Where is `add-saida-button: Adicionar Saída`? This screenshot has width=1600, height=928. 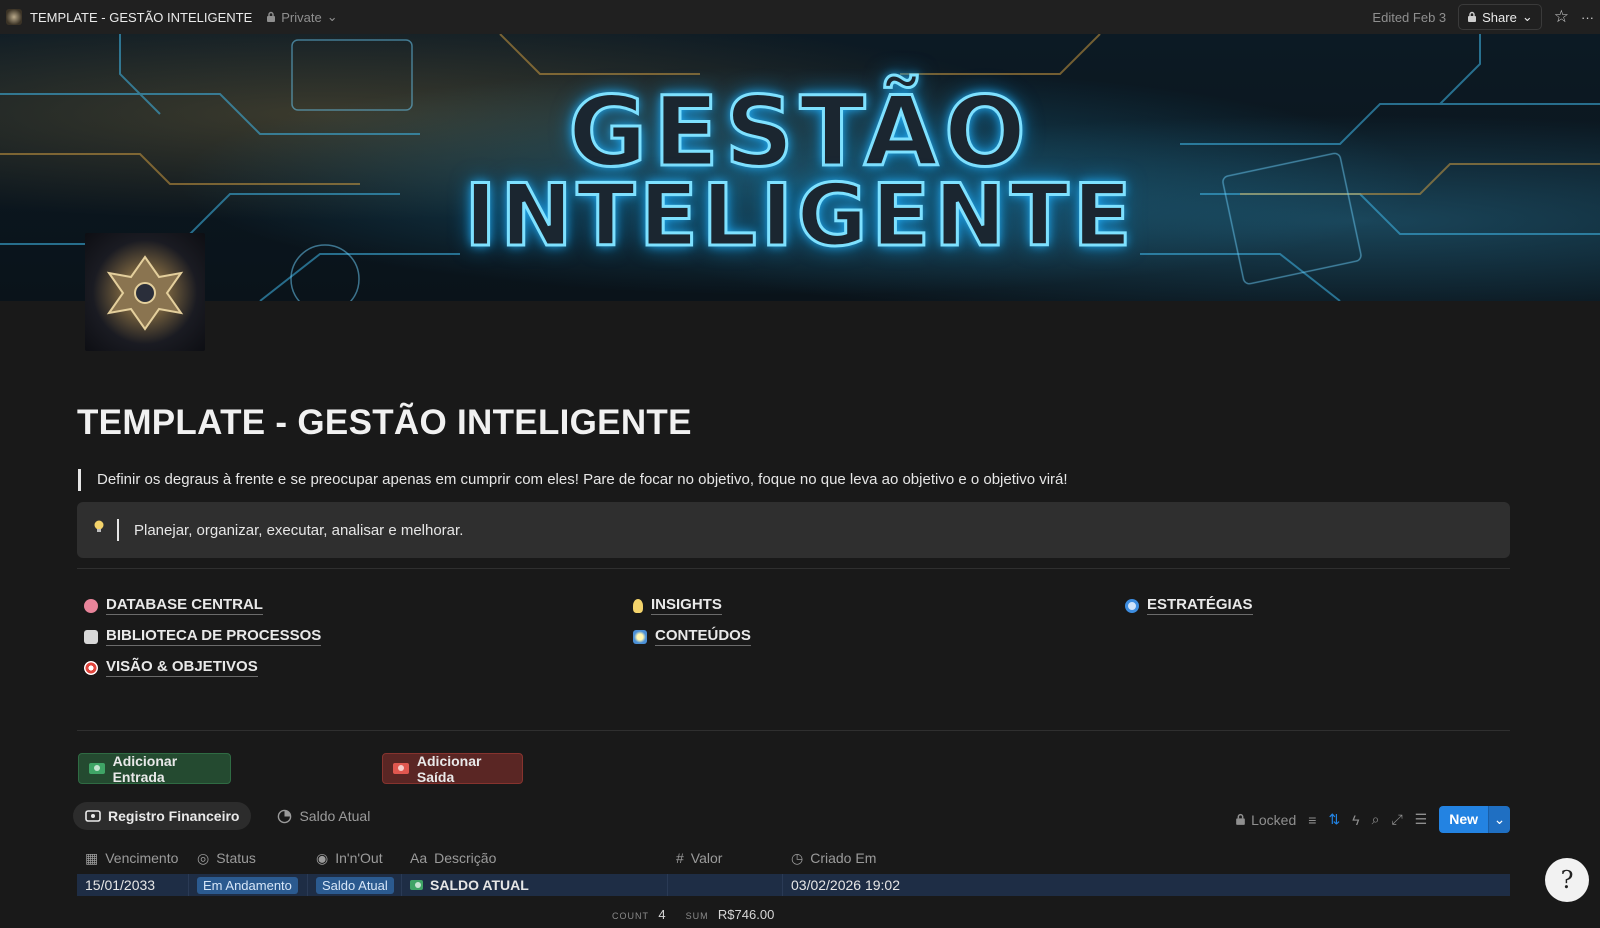
add-saida-button: Adicionar Saída is located at coordinates (452, 769).